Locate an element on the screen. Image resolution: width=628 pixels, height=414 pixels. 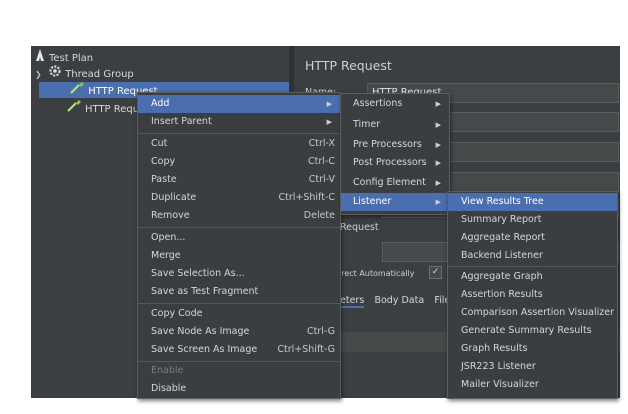
shortcut-label: Ctrl+Shift-C is located at coordinates (306, 197).